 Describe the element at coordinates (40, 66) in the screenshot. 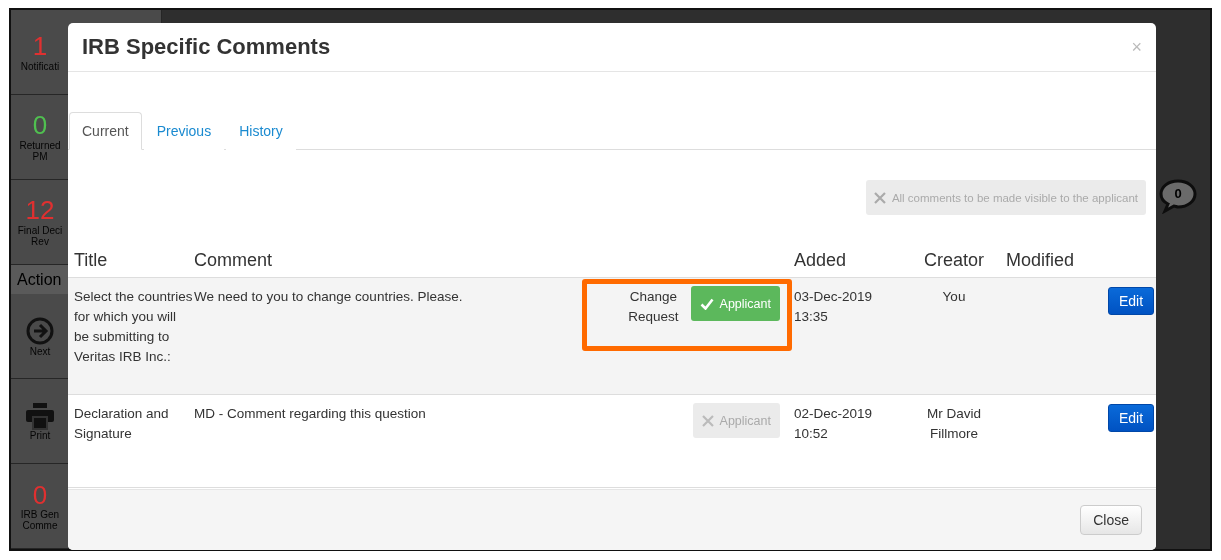

I see `sidebar-label: Notificati` at that location.